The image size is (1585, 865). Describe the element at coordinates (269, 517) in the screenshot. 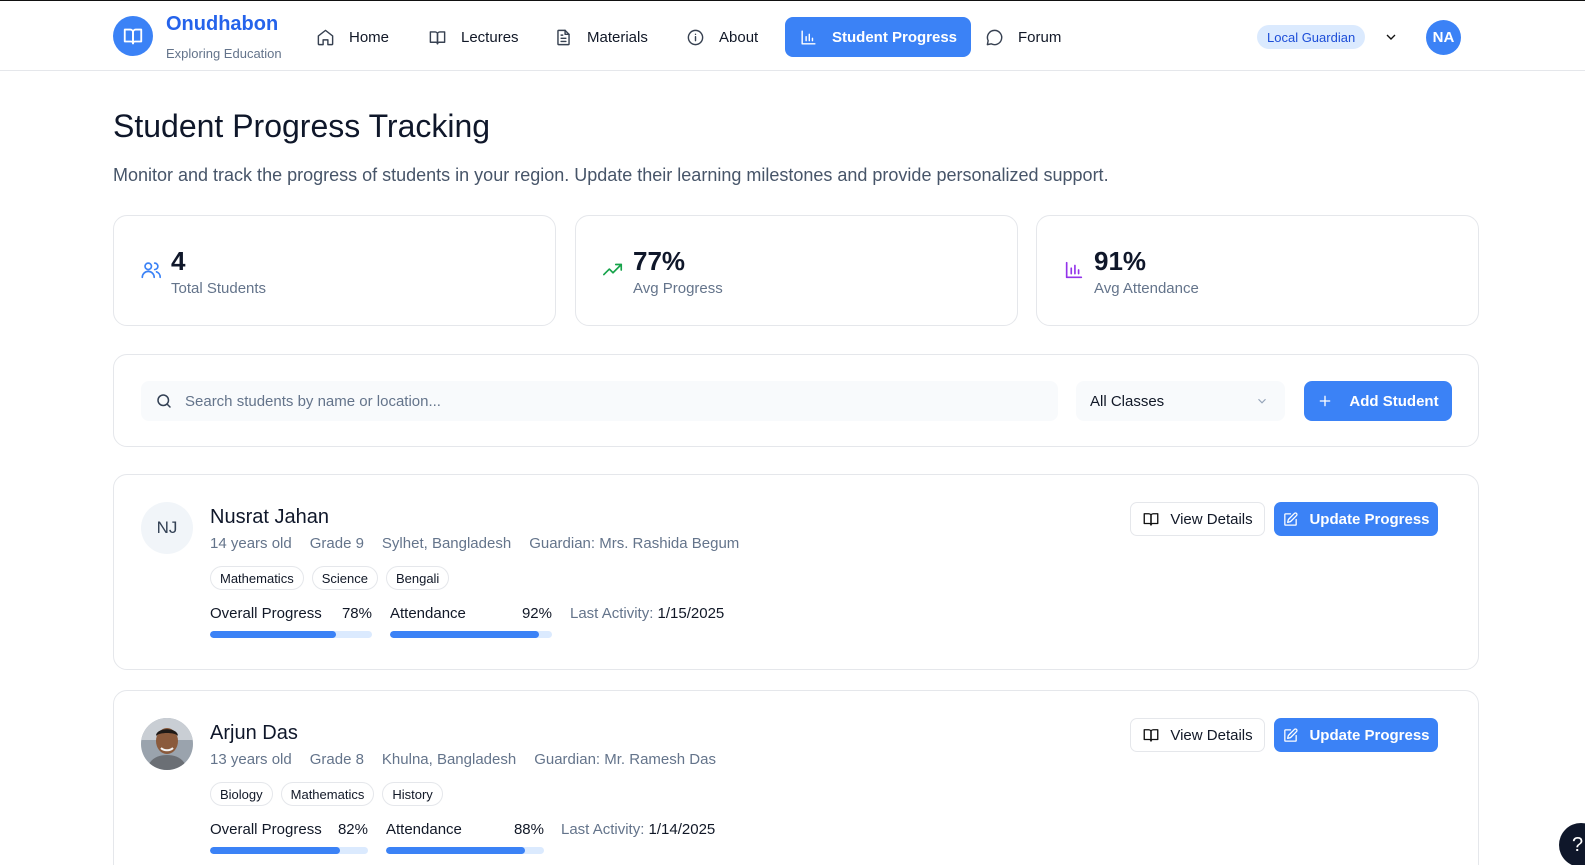

I see `student-name: Nusrat Jahan` at that location.